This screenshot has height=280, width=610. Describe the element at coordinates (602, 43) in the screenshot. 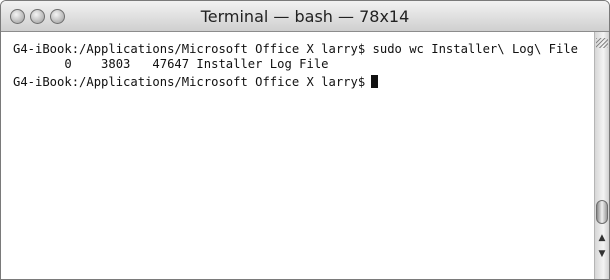

I see `resize-grip-icon` at that location.